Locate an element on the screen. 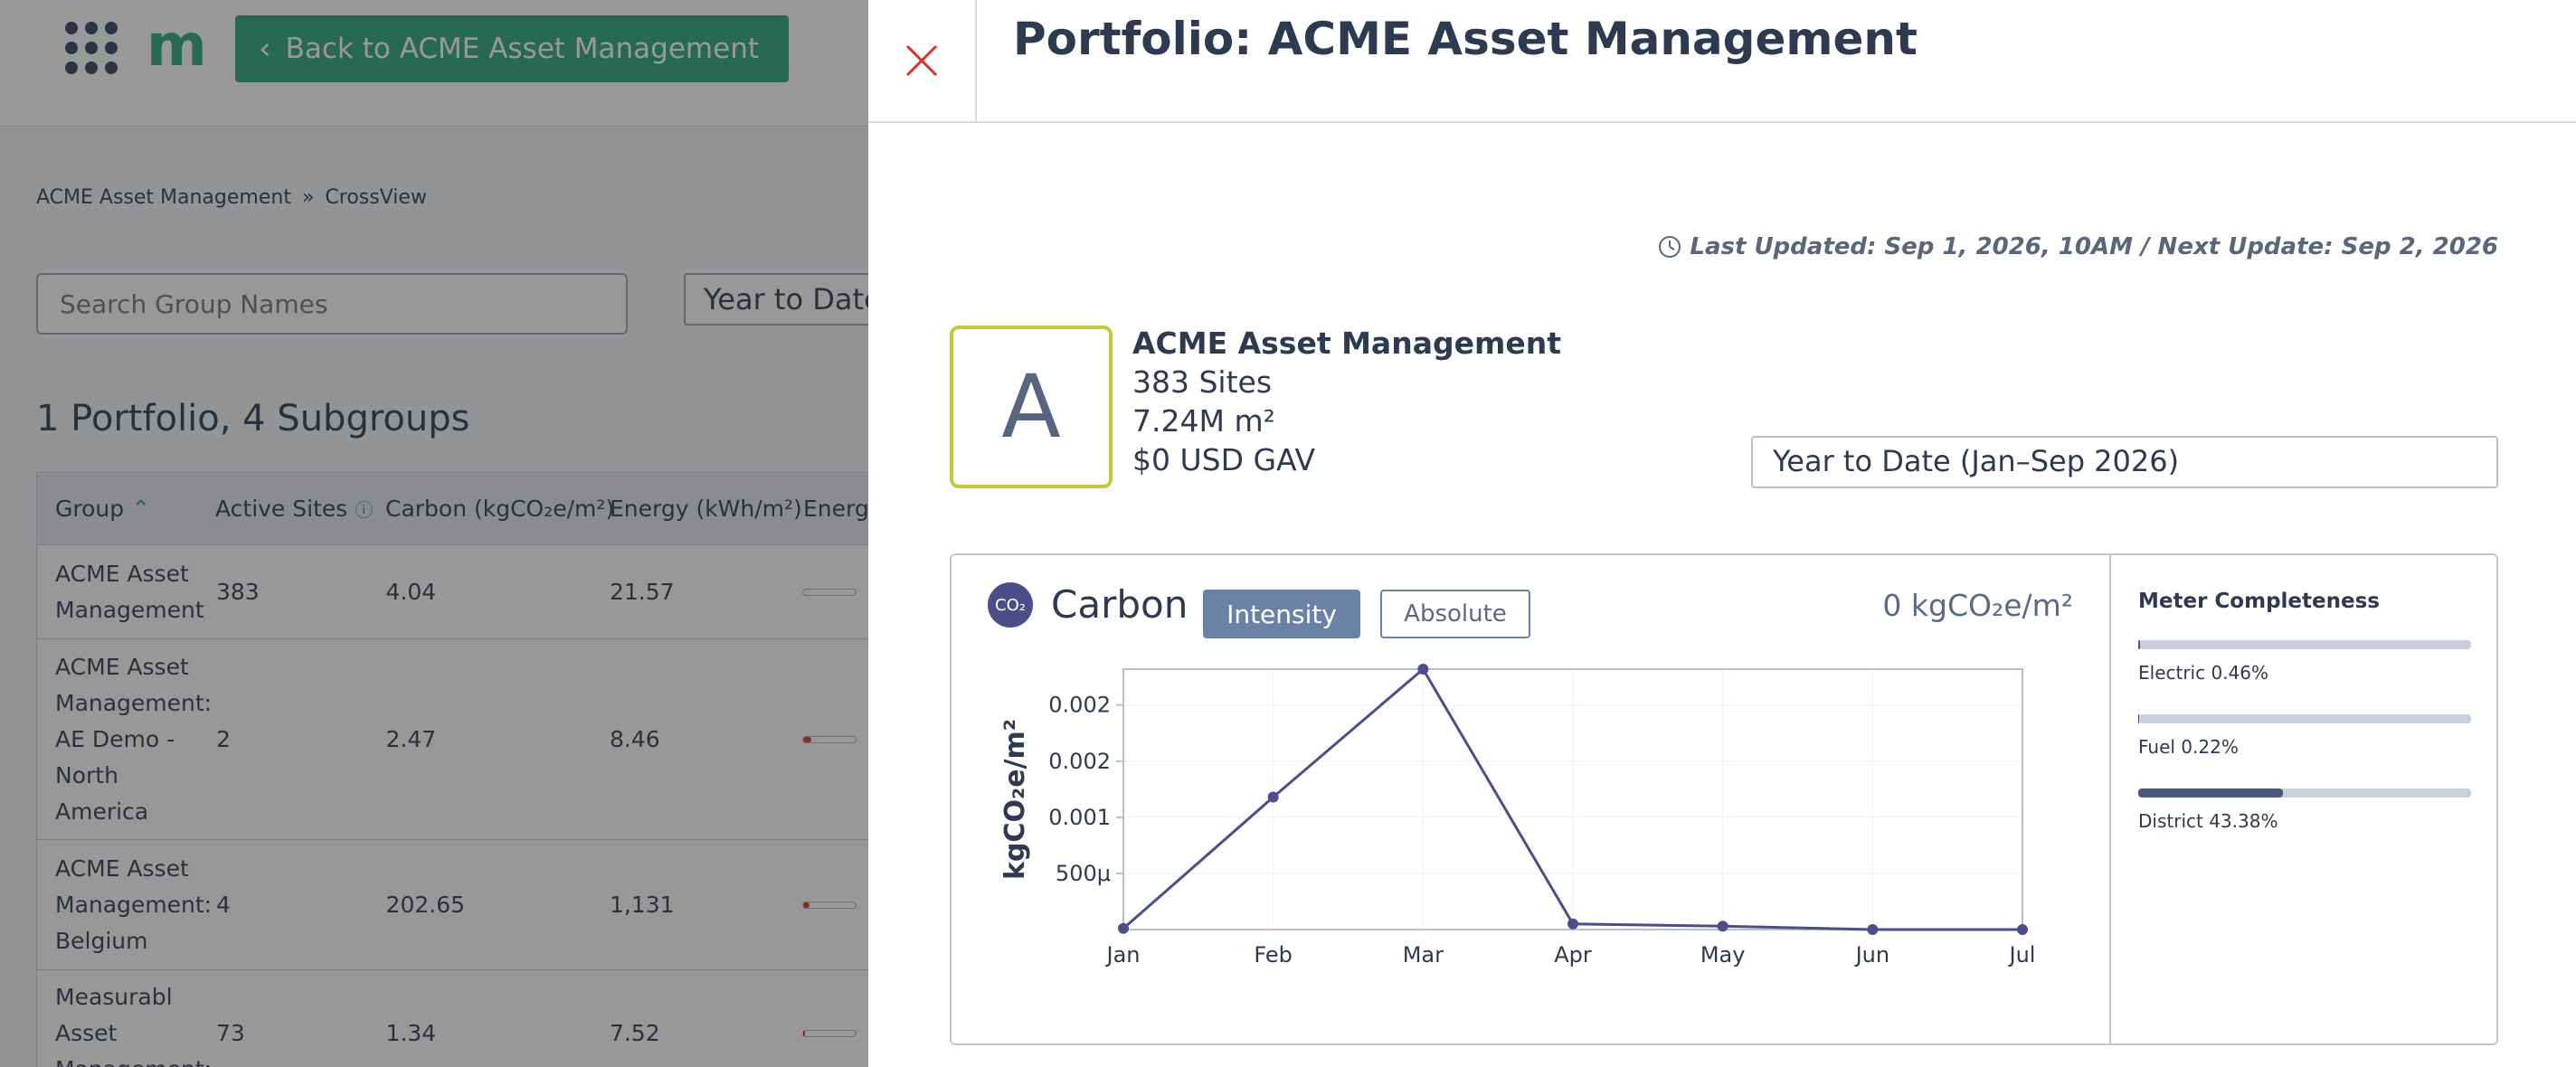 This screenshot has width=2576, height=1067. portfolio-name: ACME Asset Management is located at coordinates (1347, 343).